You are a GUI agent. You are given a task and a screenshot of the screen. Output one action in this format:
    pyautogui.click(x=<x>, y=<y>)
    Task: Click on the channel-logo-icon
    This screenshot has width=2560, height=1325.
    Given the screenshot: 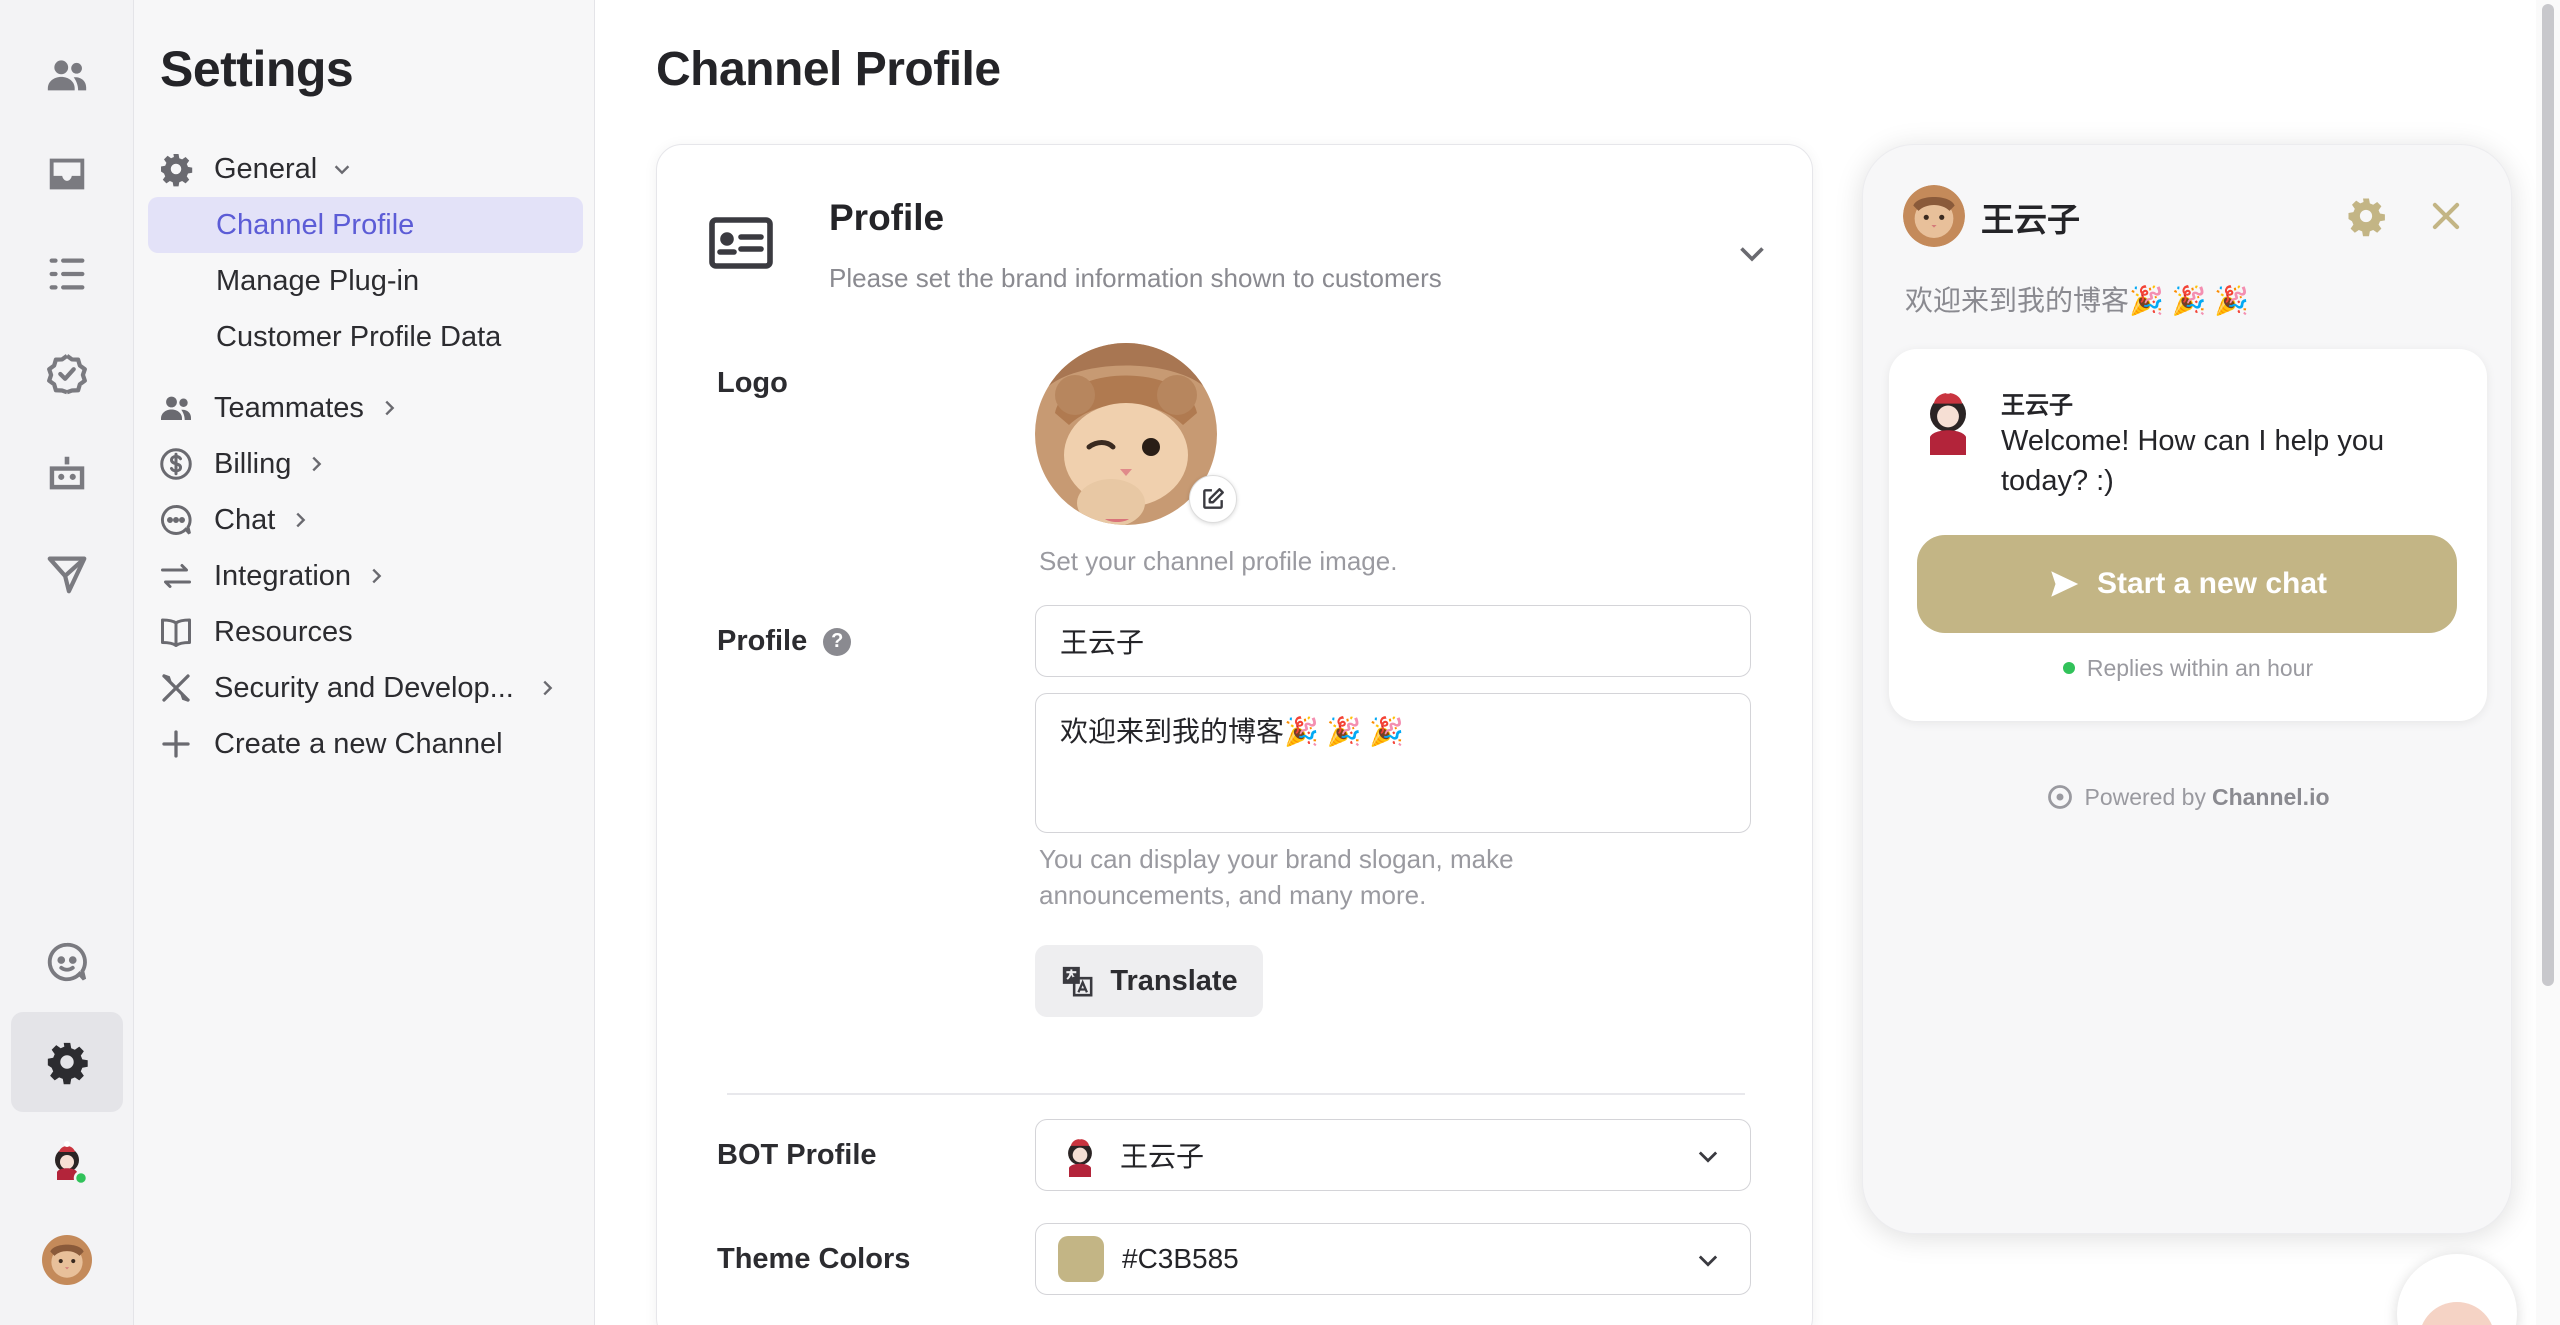 What is the action you would take?
    pyautogui.click(x=2060, y=797)
    